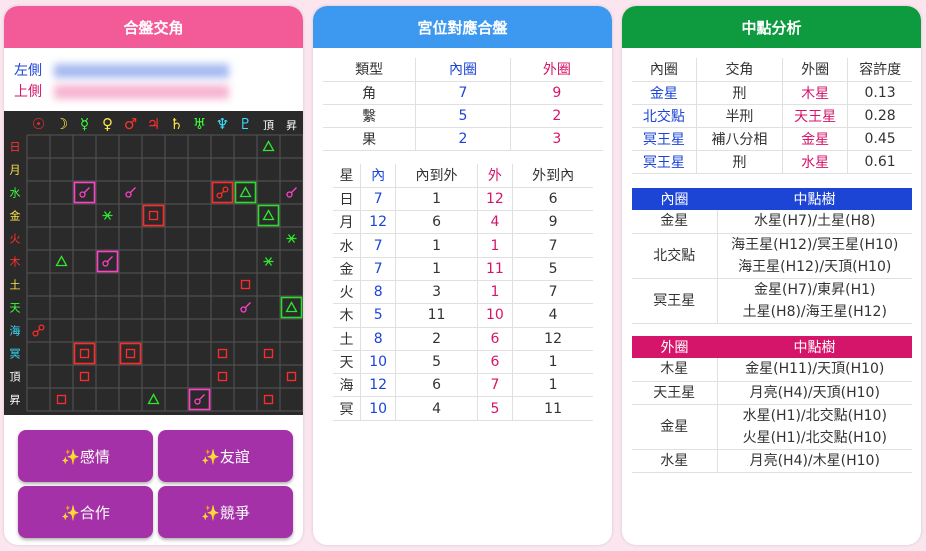  Describe the element at coordinates (674, 370) in the screenshot. I see `tree-key: 木星` at that location.